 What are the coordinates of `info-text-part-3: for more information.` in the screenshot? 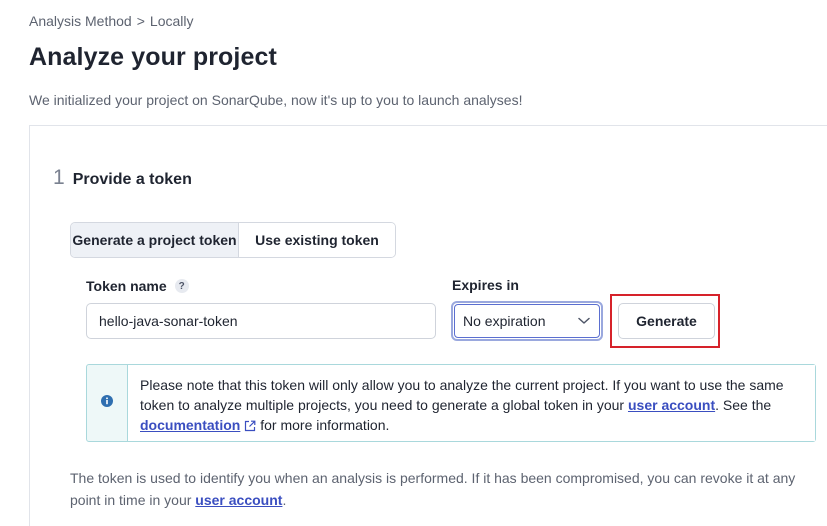 It's located at (323, 425).